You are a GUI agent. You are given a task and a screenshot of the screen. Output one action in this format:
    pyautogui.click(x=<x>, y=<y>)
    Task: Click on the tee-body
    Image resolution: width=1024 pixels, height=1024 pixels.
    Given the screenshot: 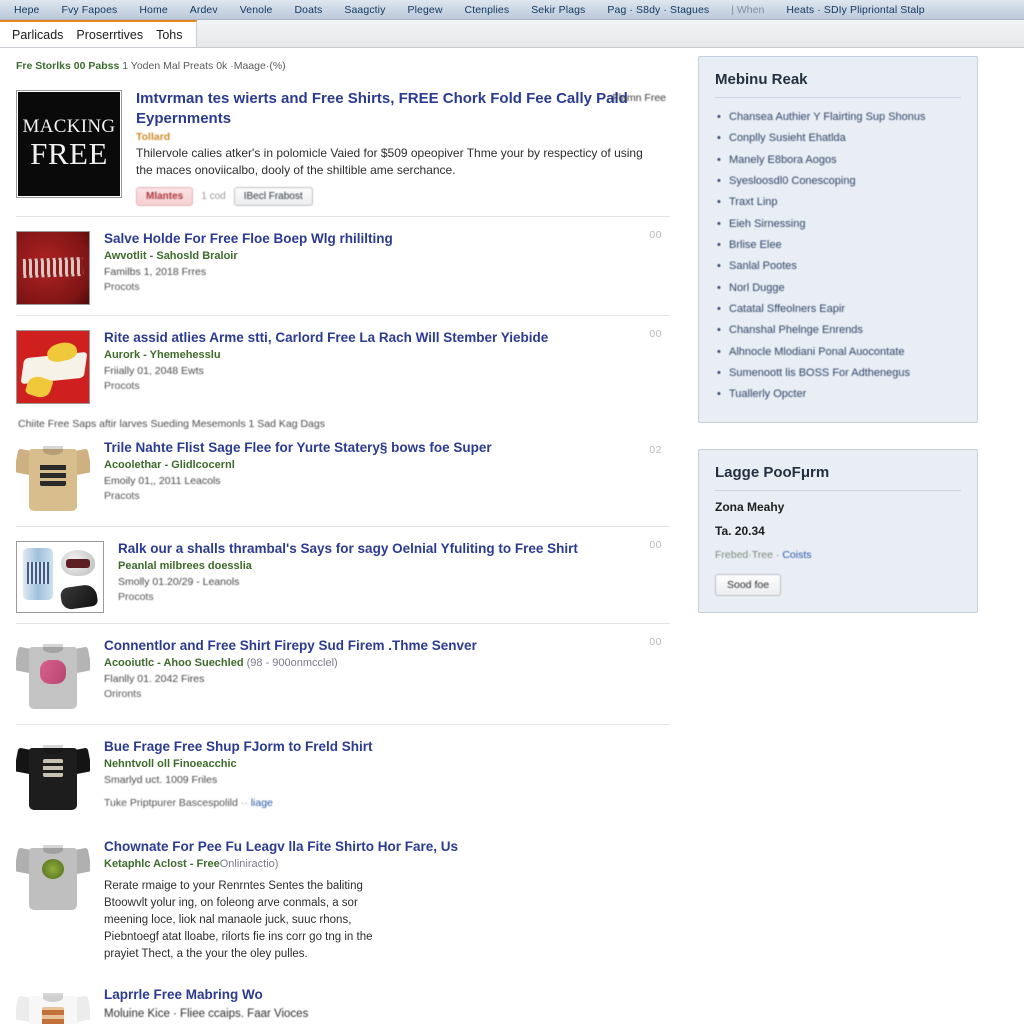 What is the action you would take?
    pyautogui.click(x=53, y=879)
    